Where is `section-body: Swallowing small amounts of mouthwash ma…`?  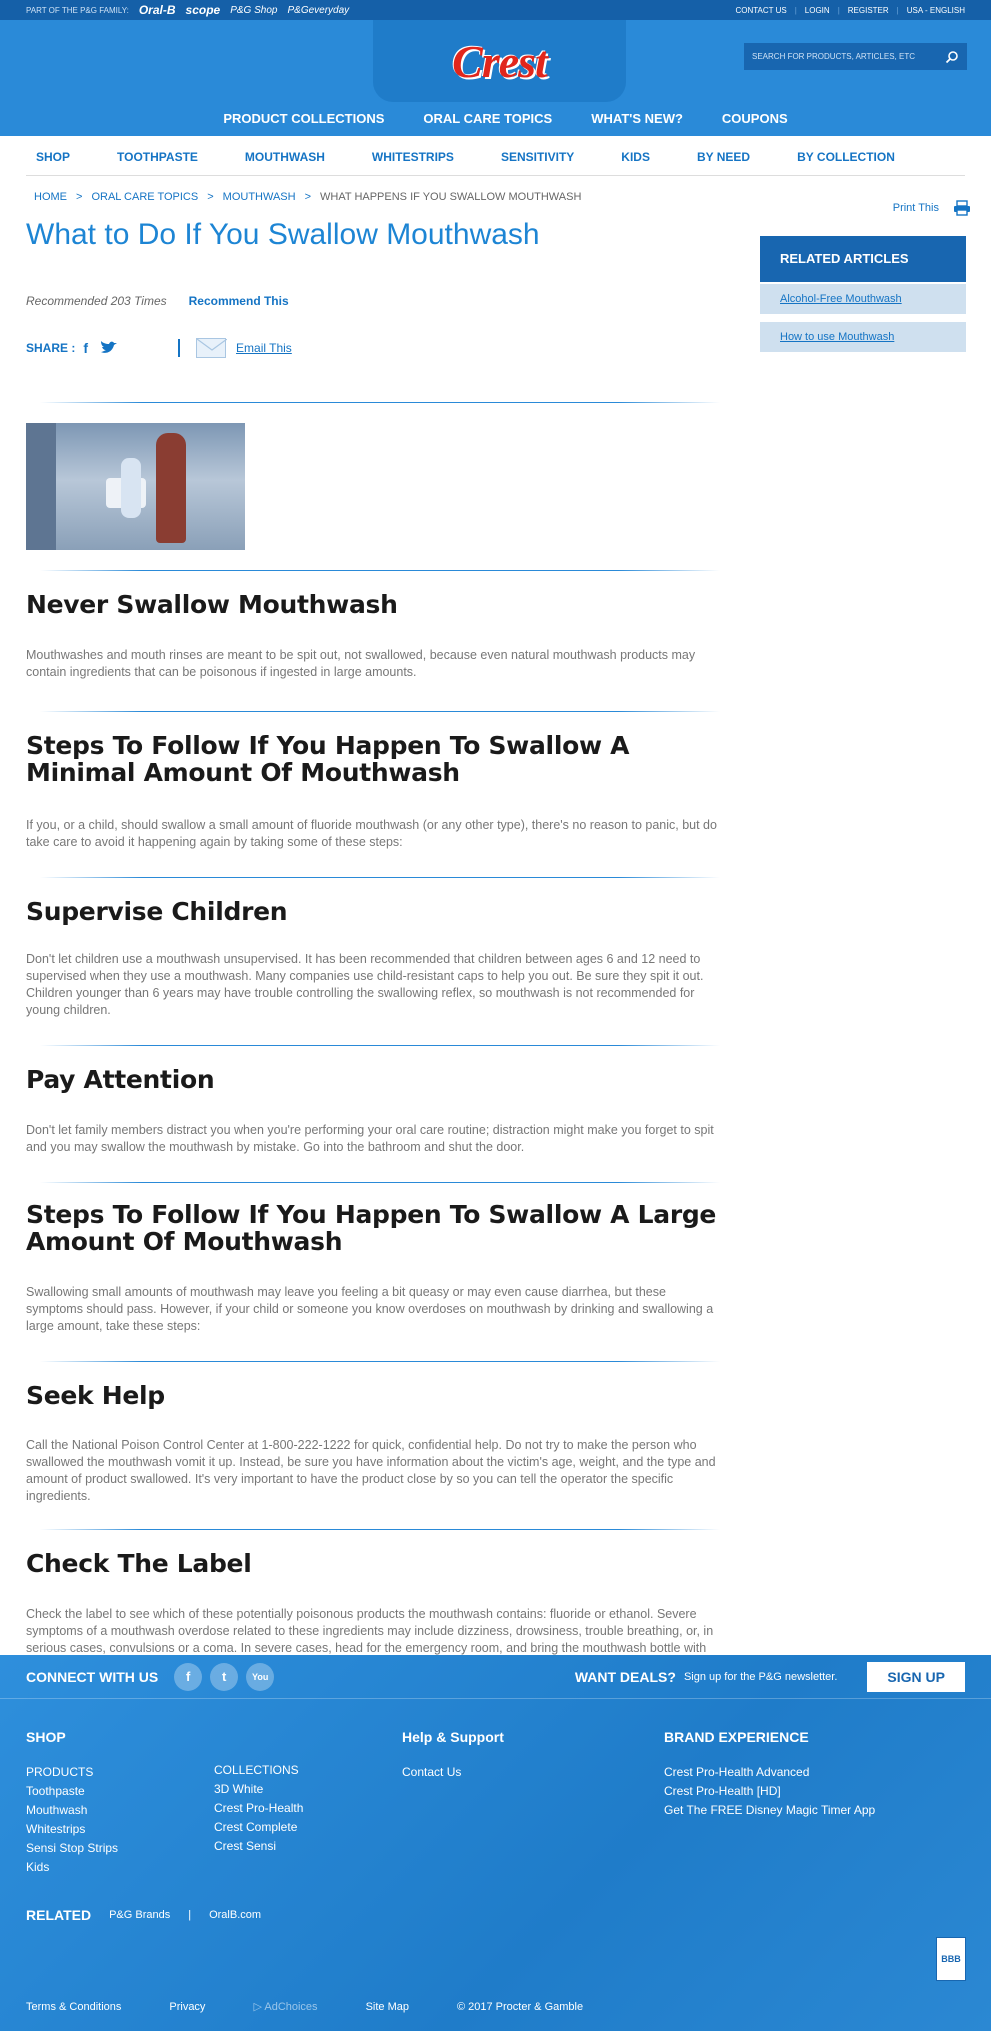 section-body: Swallowing small amounts of mouthwash ma… is located at coordinates (370, 1308).